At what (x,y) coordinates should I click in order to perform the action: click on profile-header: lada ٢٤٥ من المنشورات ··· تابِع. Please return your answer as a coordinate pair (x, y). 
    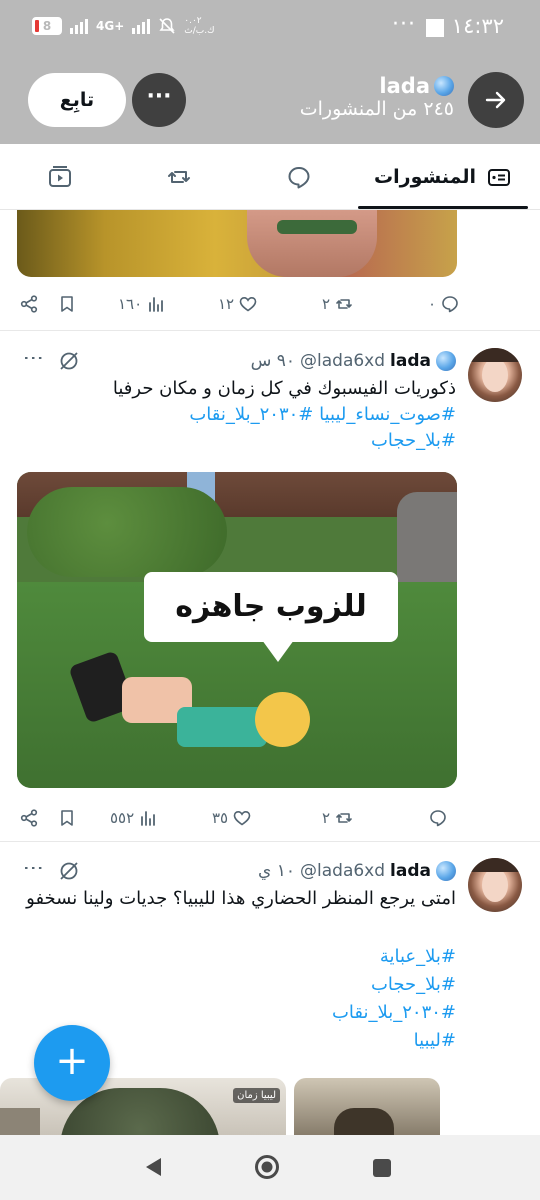
    Looking at the image, I should click on (270, 100).